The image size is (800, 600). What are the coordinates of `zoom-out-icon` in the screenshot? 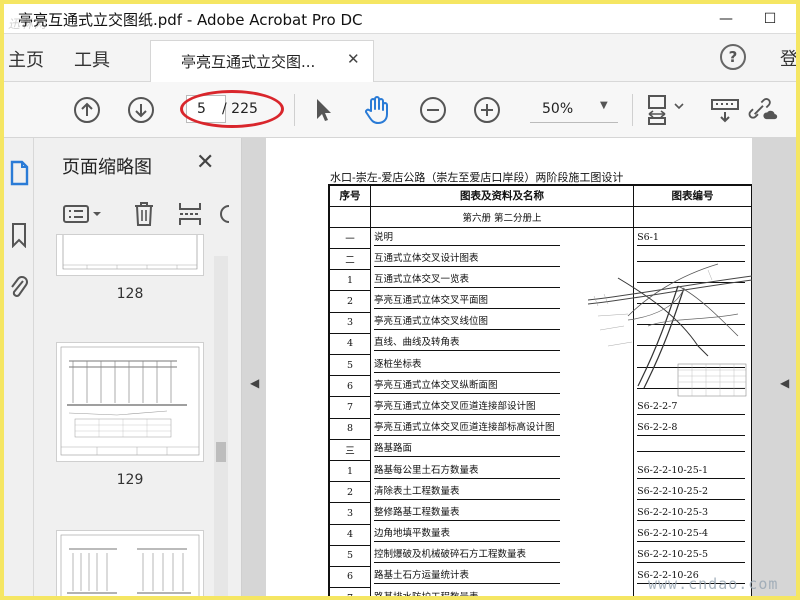 It's located at (433, 110).